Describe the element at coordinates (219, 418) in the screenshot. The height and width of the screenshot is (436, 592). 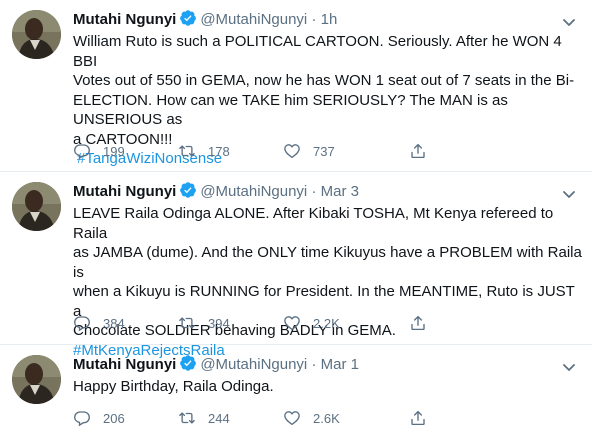
I see `retweet-count: 244` at that location.